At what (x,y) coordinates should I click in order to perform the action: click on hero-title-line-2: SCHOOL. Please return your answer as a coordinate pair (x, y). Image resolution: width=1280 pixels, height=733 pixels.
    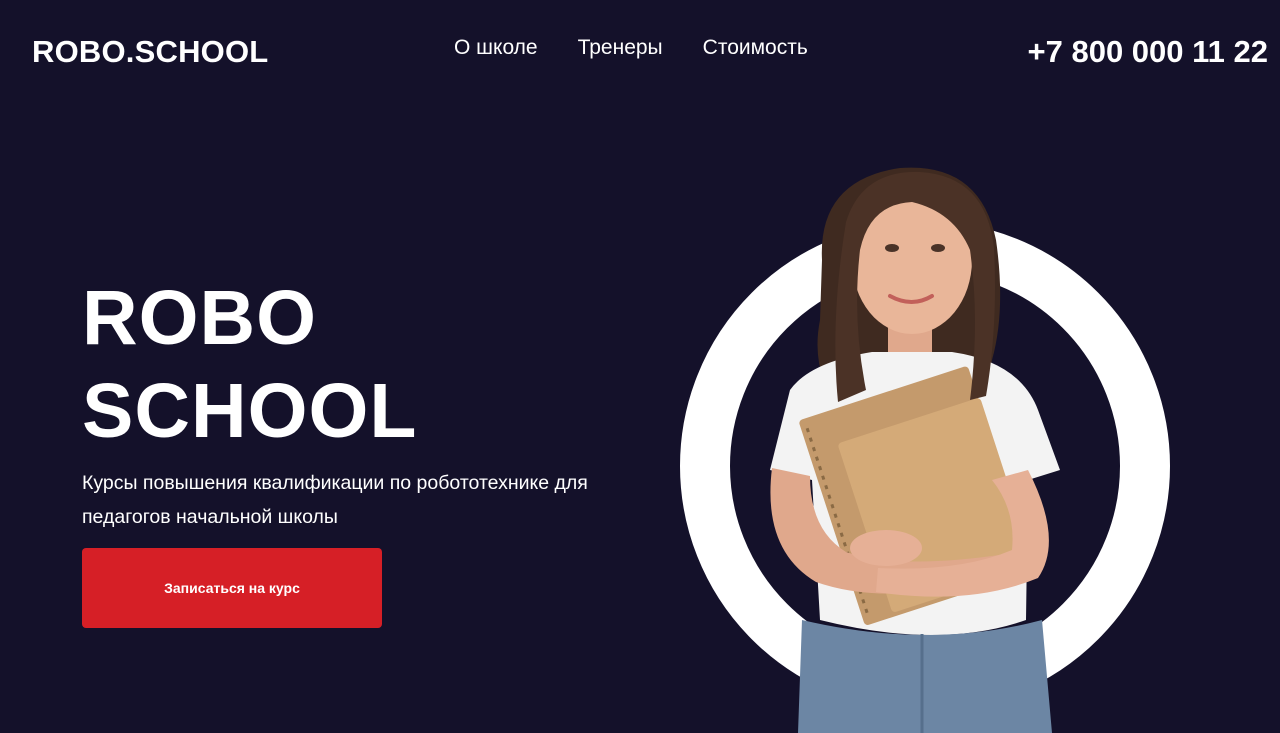
    Looking at the image, I should click on (250, 411).